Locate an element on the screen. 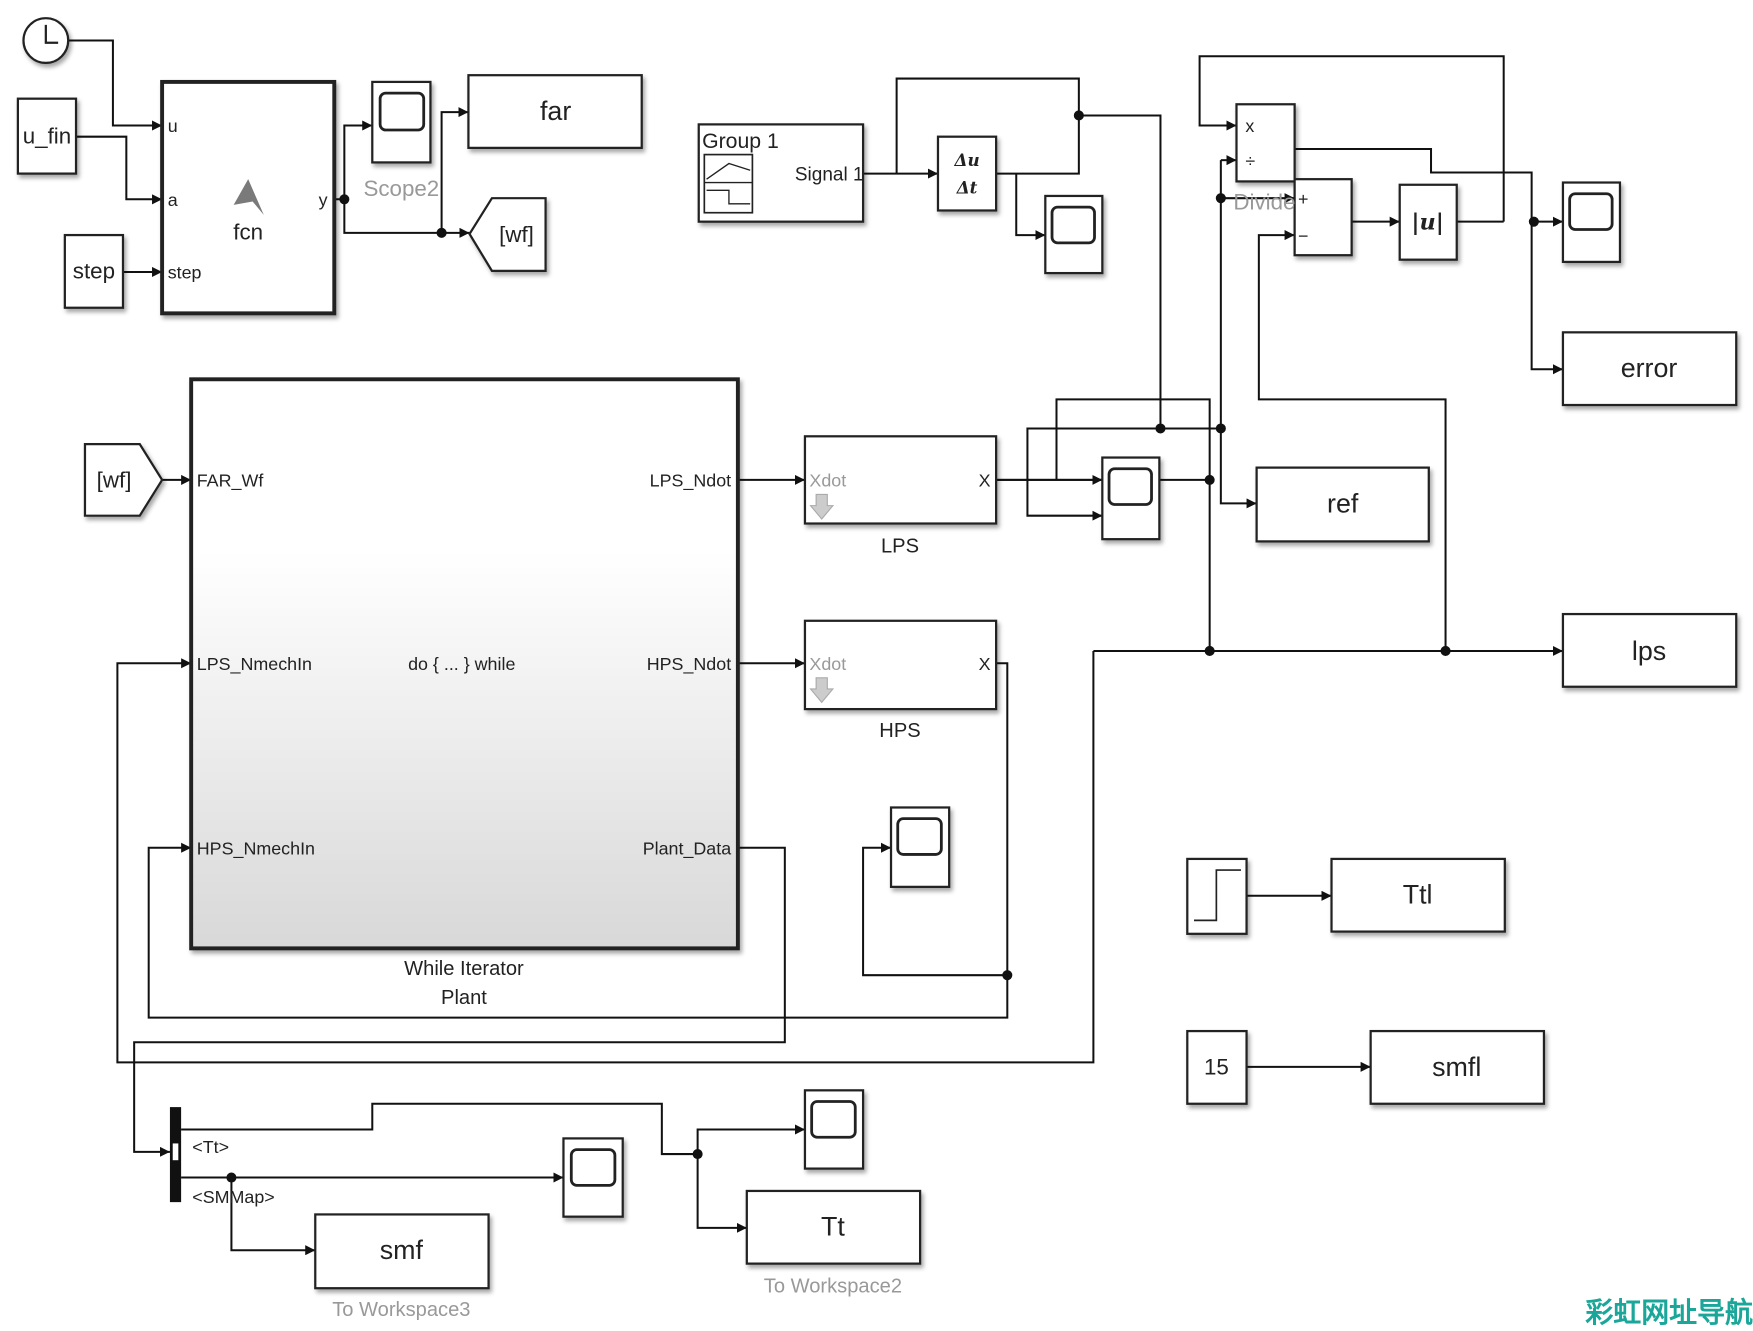 Image resolution: width=1753 pixels, height=1331 pixels. block-name: To Workspace3 is located at coordinates (401, 1310).